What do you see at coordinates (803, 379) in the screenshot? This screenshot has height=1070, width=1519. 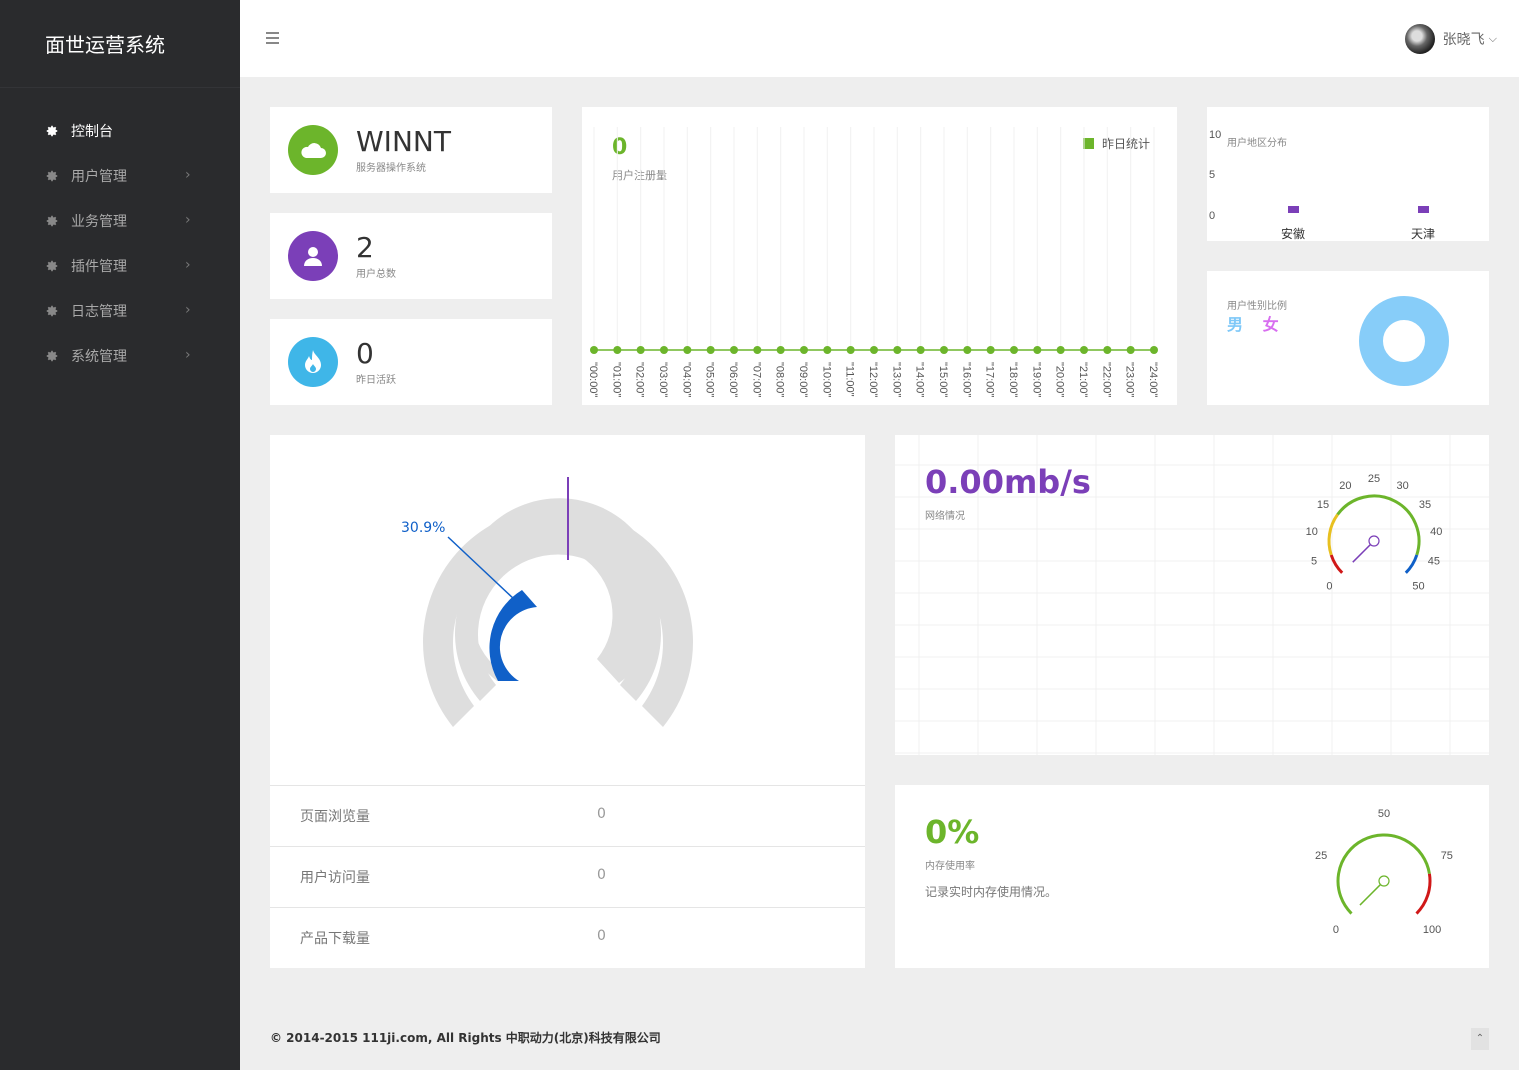 I see `x-tick-label: "09:00"` at bounding box center [803, 379].